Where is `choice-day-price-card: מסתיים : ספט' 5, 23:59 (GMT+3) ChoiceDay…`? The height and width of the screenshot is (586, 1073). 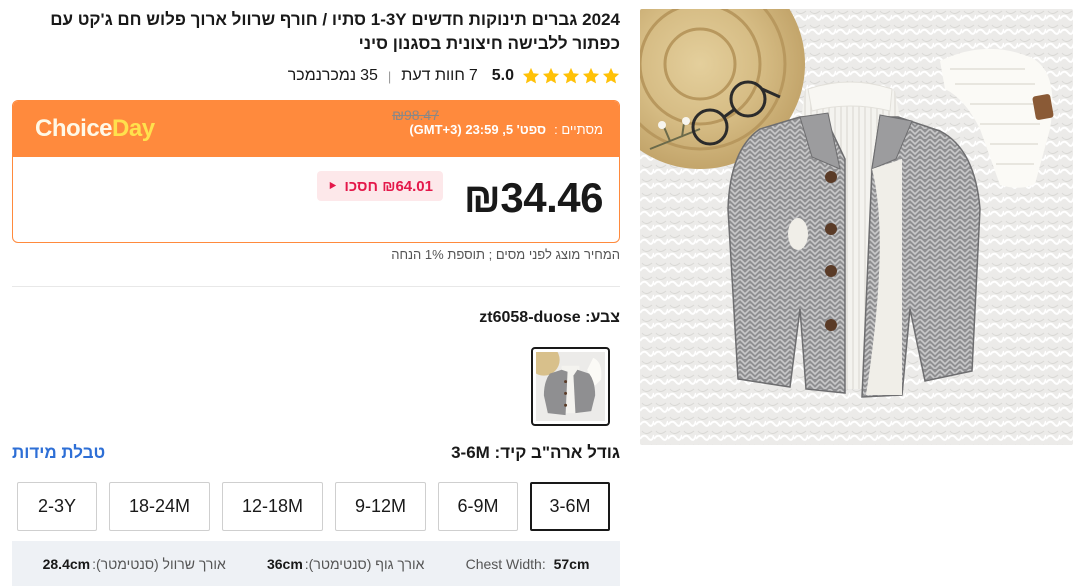 choice-day-price-card: מסתיים : ספט' 5, 23:59 (GMT+3) ChoiceDay… is located at coordinates (316, 171).